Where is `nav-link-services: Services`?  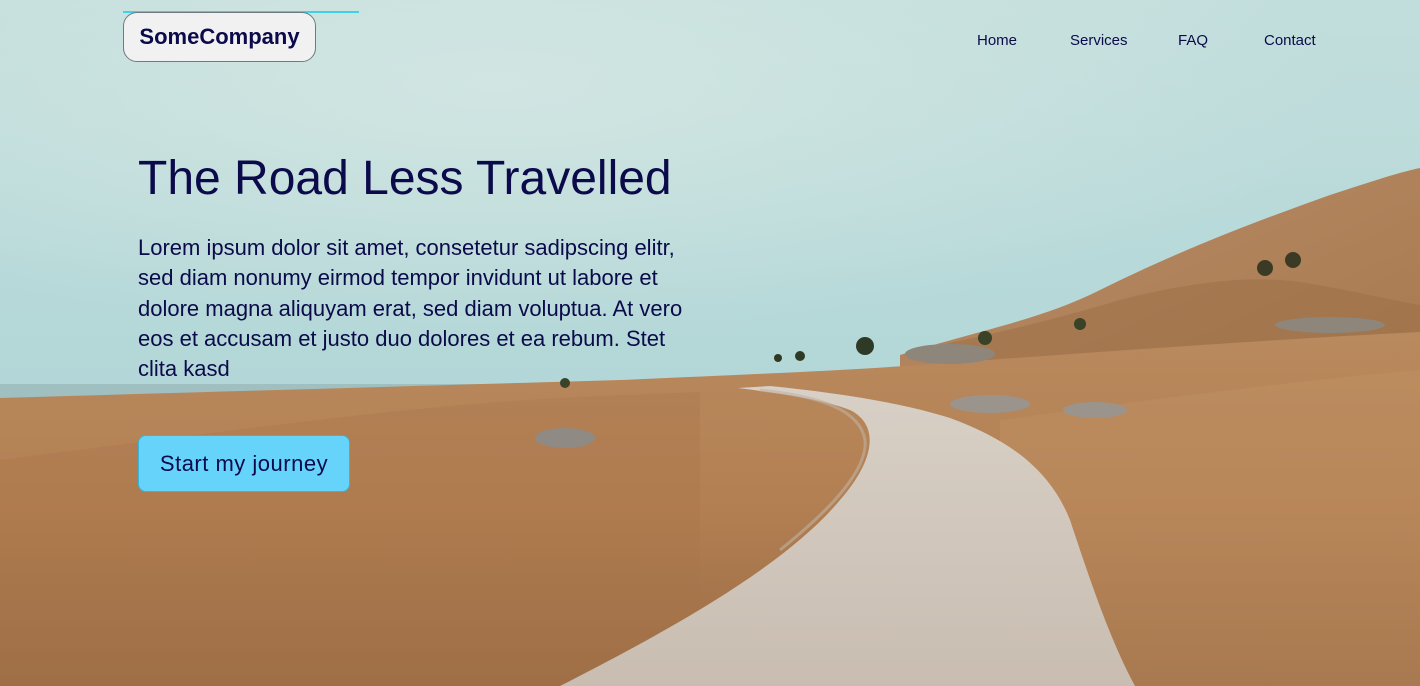 nav-link-services: Services is located at coordinates (1099, 42).